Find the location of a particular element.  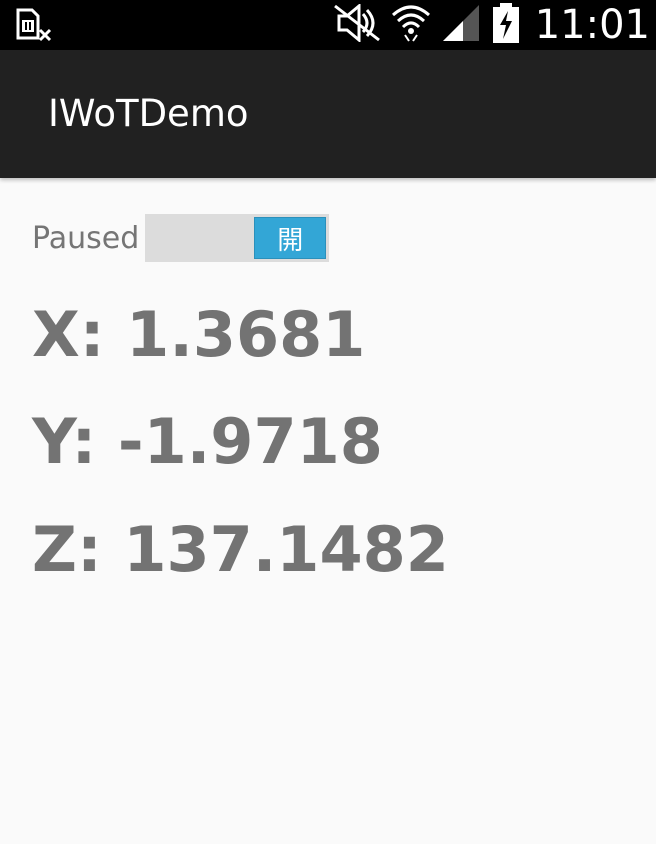

paused-label: Paused is located at coordinates (86, 238).